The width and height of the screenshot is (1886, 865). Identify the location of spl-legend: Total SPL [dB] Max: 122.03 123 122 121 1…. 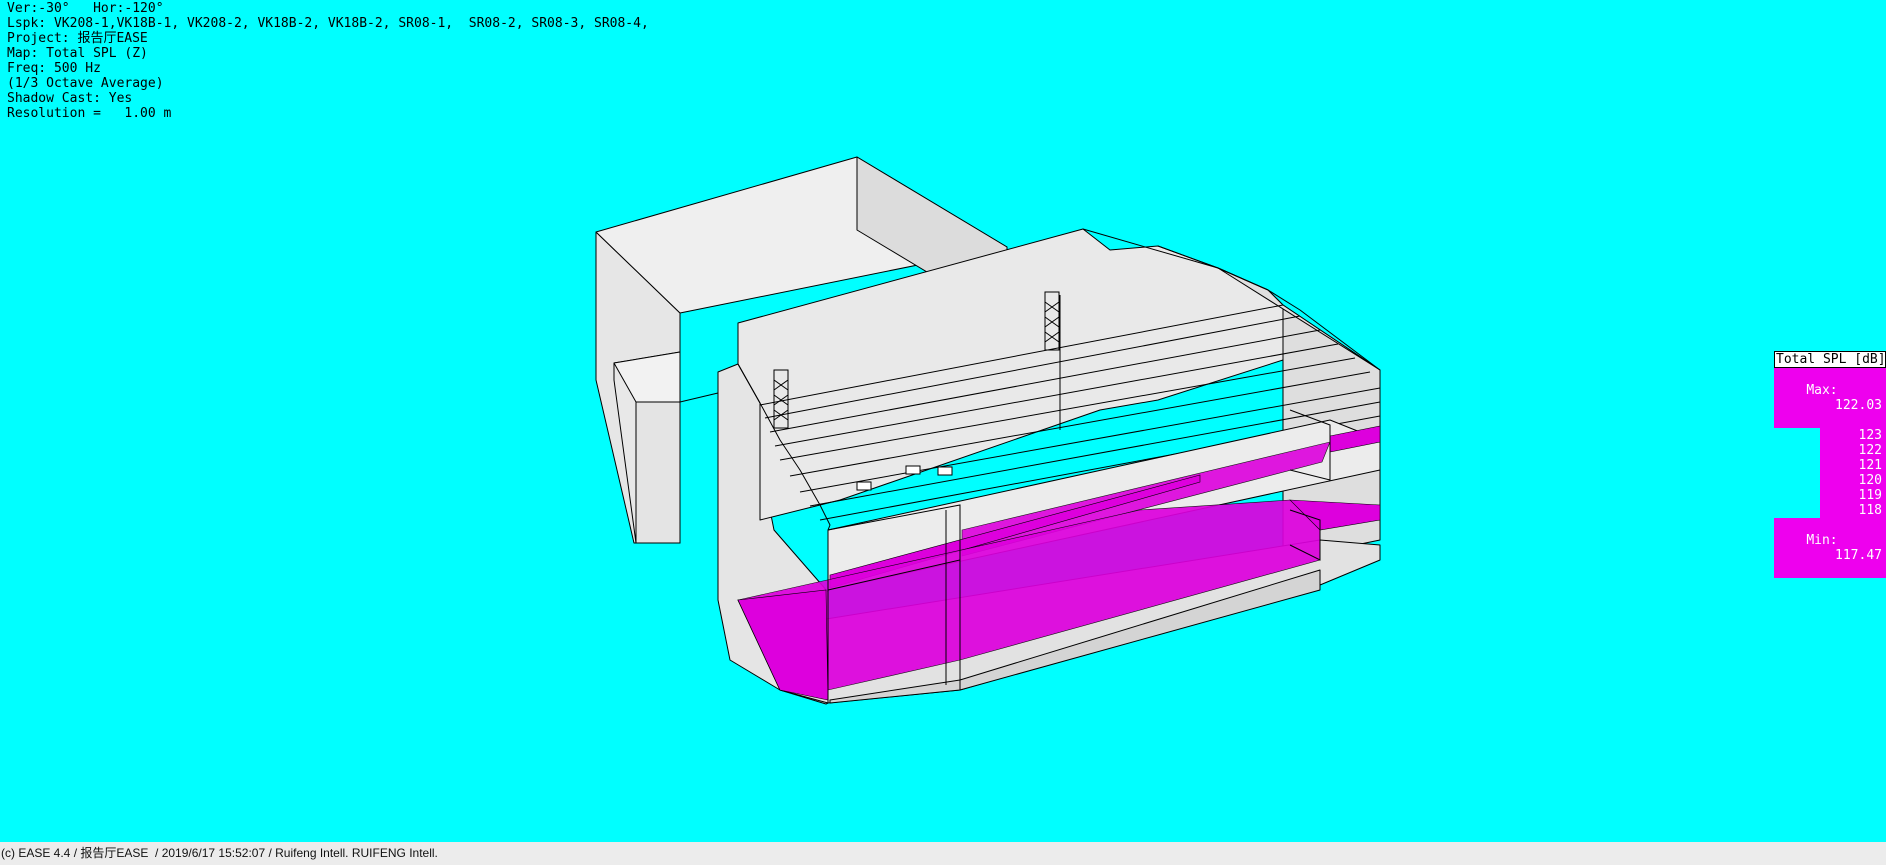
(1830, 464).